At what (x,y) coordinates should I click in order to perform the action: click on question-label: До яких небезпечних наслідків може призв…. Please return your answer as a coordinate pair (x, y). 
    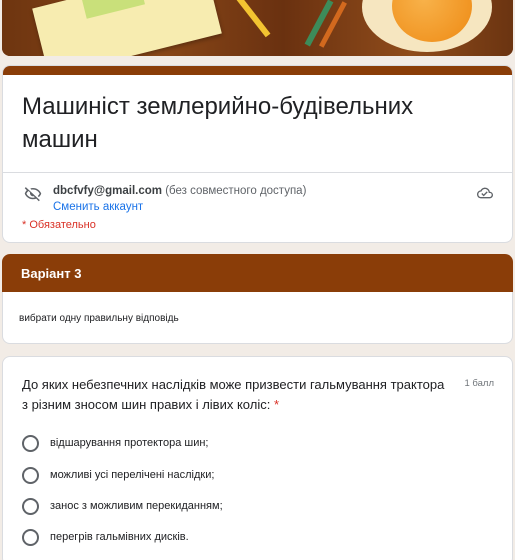
    Looking at the image, I should click on (233, 394).